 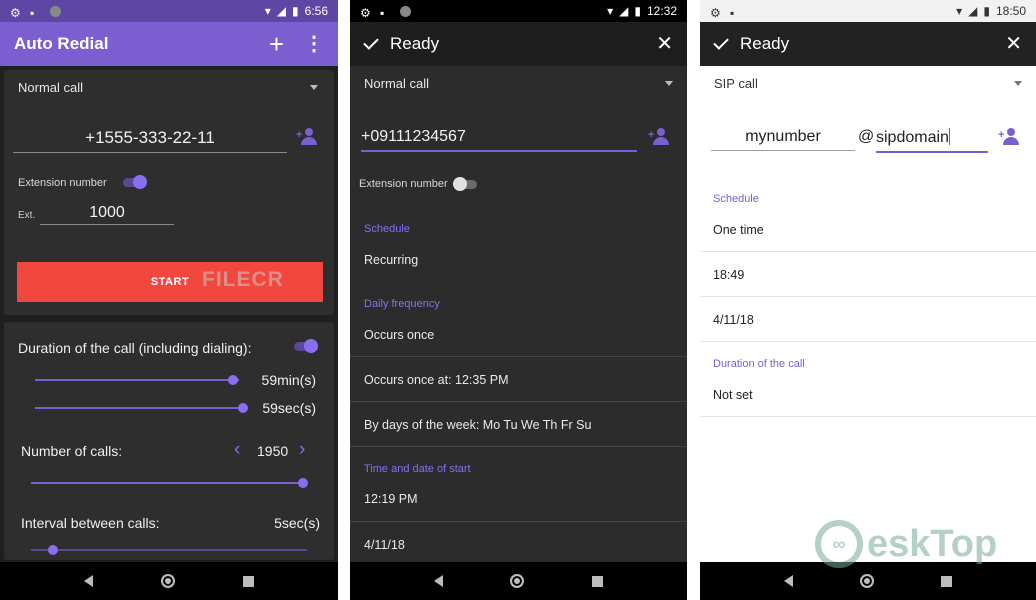 I want to click on schedule-value: Recurring, so click(x=391, y=260).